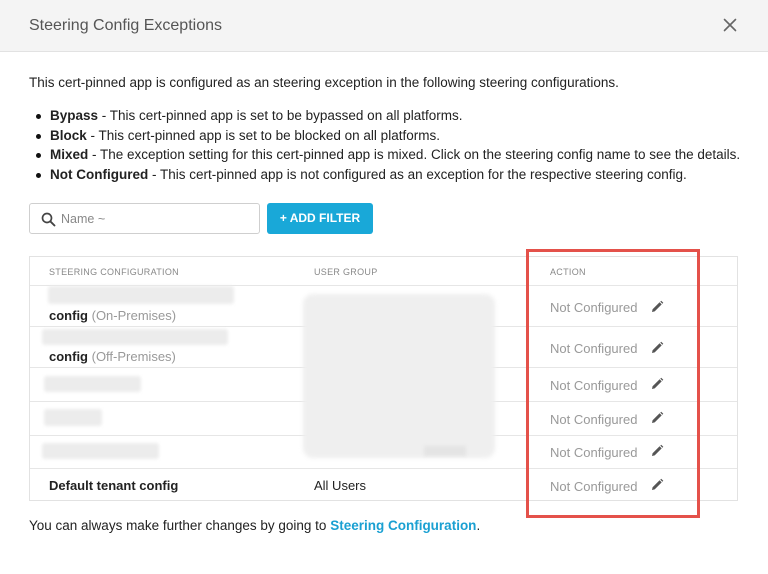 The image size is (768, 574). I want to click on config-env: (Off-Premises), so click(132, 356).